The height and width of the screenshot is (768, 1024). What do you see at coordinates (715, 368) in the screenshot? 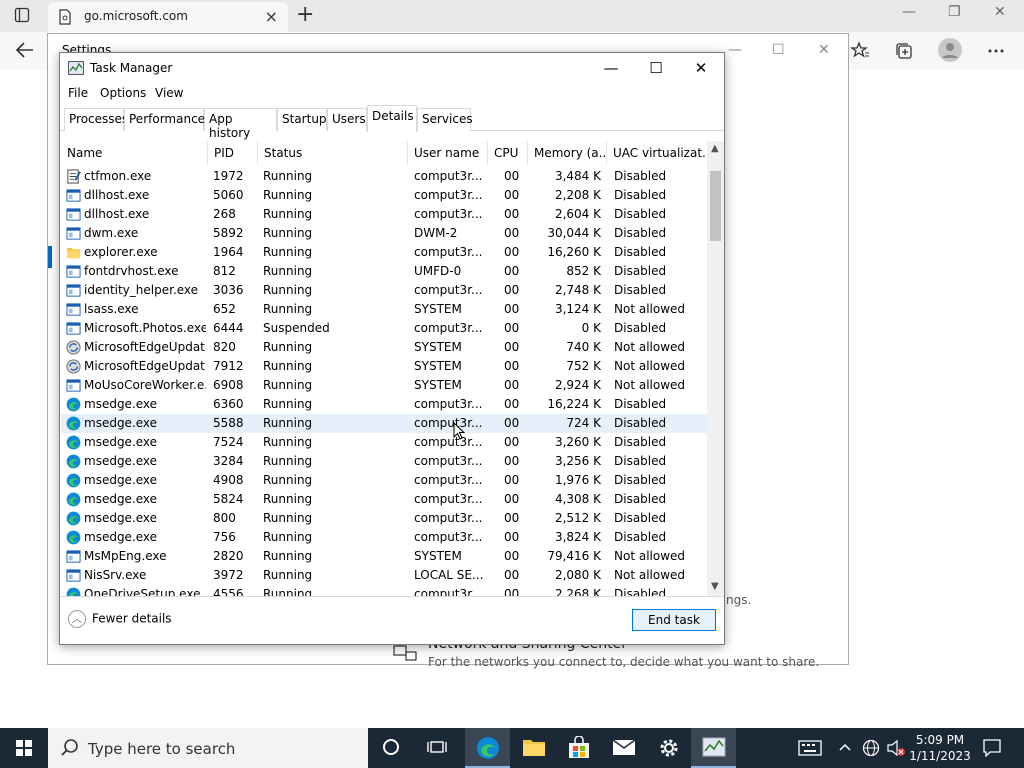
I see `vertical-scrollbar: ▲ ▼` at bounding box center [715, 368].